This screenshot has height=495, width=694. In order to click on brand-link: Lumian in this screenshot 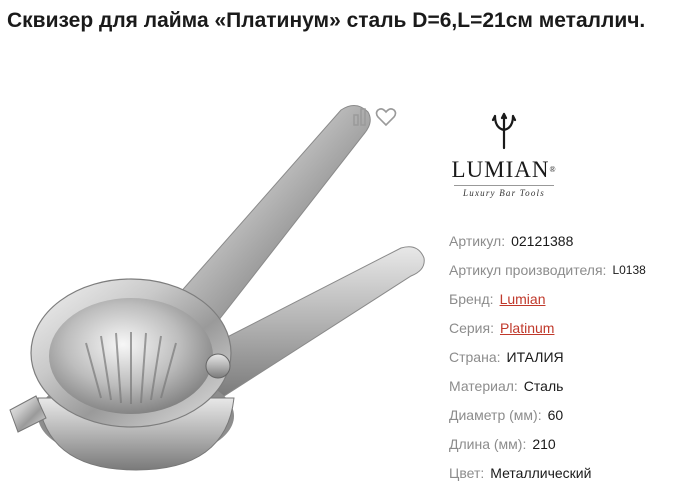, I will do `click(523, 299)`.